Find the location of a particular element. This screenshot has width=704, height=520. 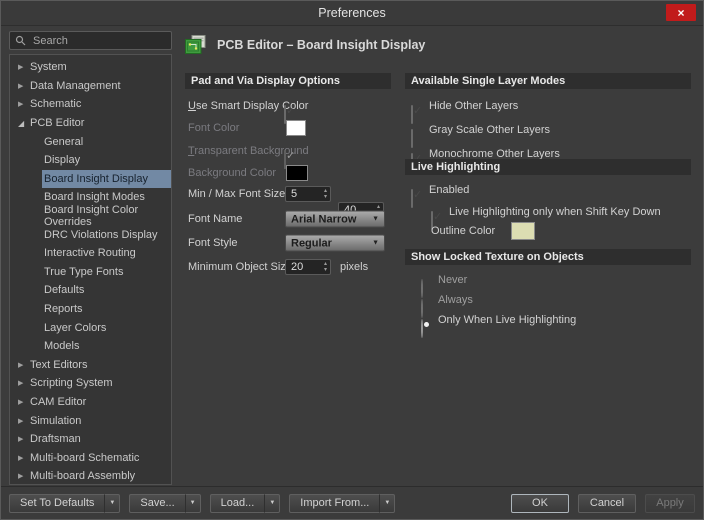

title-bar: Preferences × is located at coordinates (352, 13).